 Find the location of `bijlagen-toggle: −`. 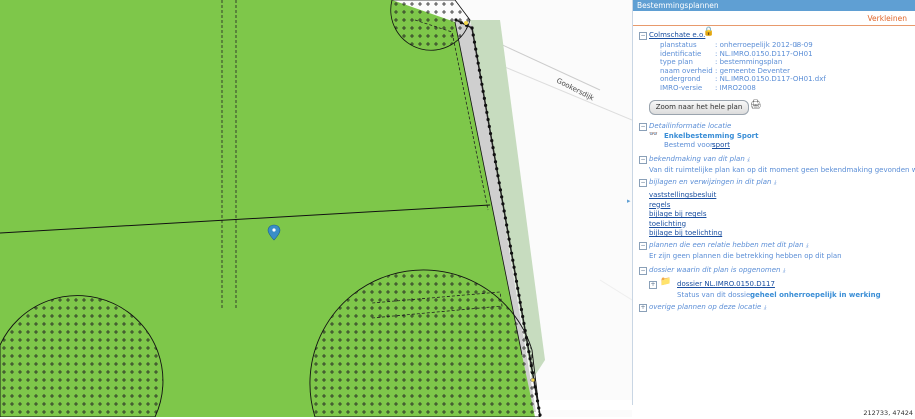

bijlagen-toggle: − is located at coordinates (643, 183).